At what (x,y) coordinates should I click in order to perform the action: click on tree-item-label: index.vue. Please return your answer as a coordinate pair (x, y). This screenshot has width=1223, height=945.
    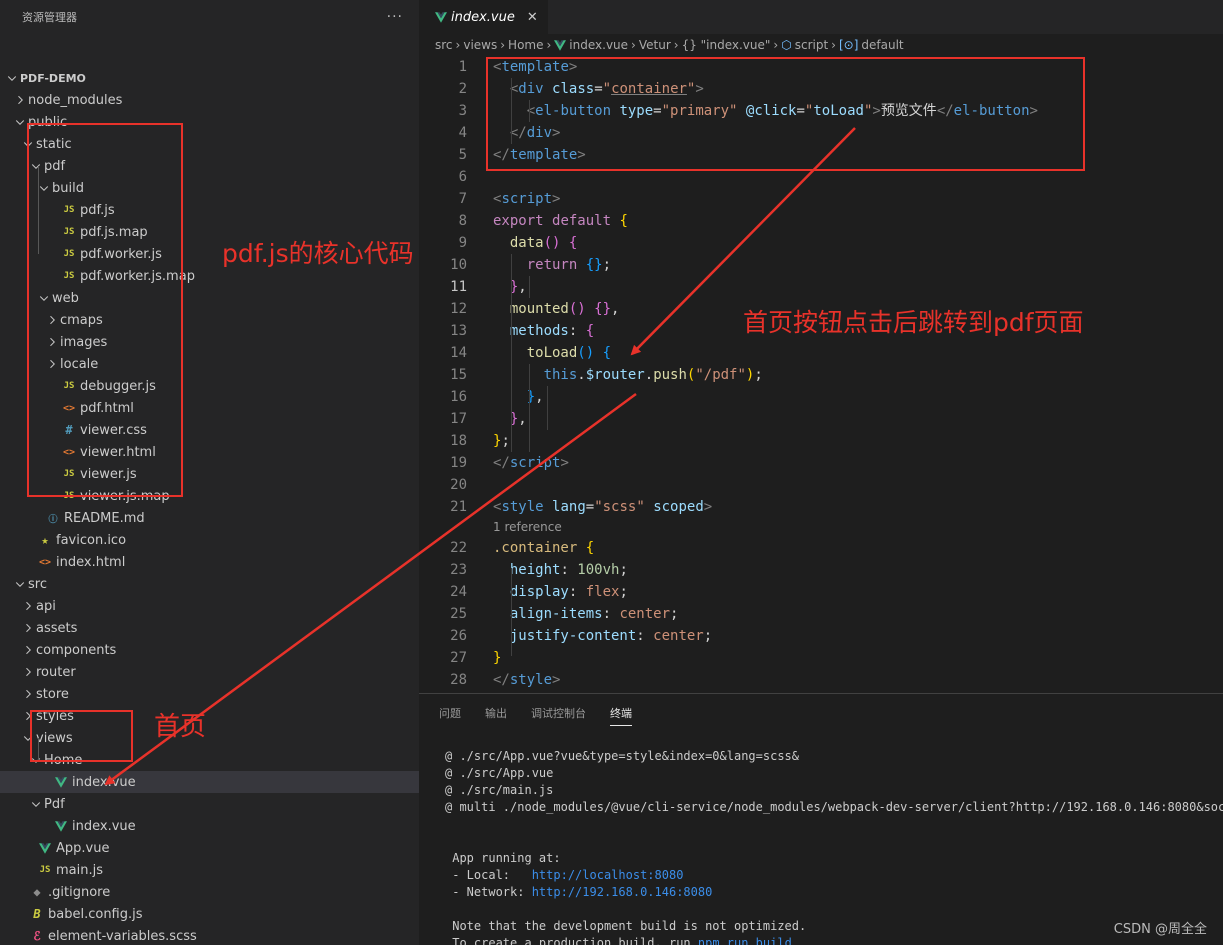
    Looking at the image, I should click on (104, 782).